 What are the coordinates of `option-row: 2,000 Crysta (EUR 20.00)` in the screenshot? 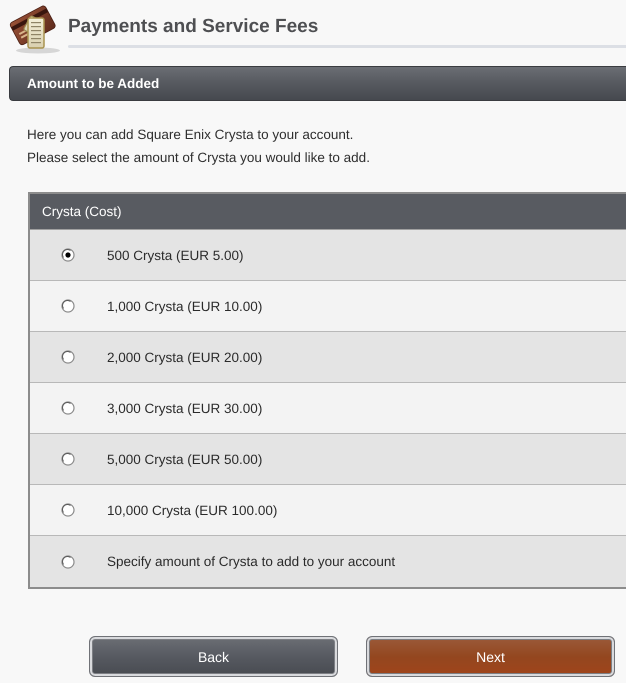 It's located at (328, 357).